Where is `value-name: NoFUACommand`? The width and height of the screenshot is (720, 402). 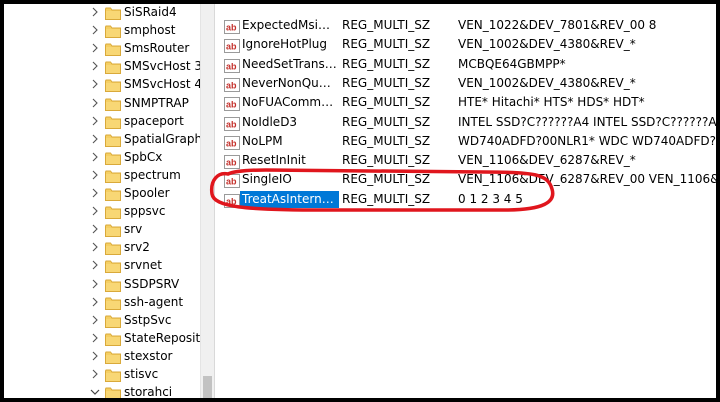
value-name: NoFUACommand is located at coordinates (289, 102).